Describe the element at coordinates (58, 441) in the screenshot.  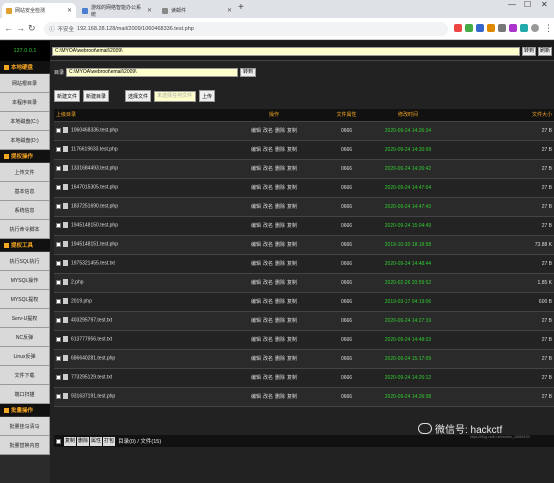
I see `select-all-checkbox` at that location.